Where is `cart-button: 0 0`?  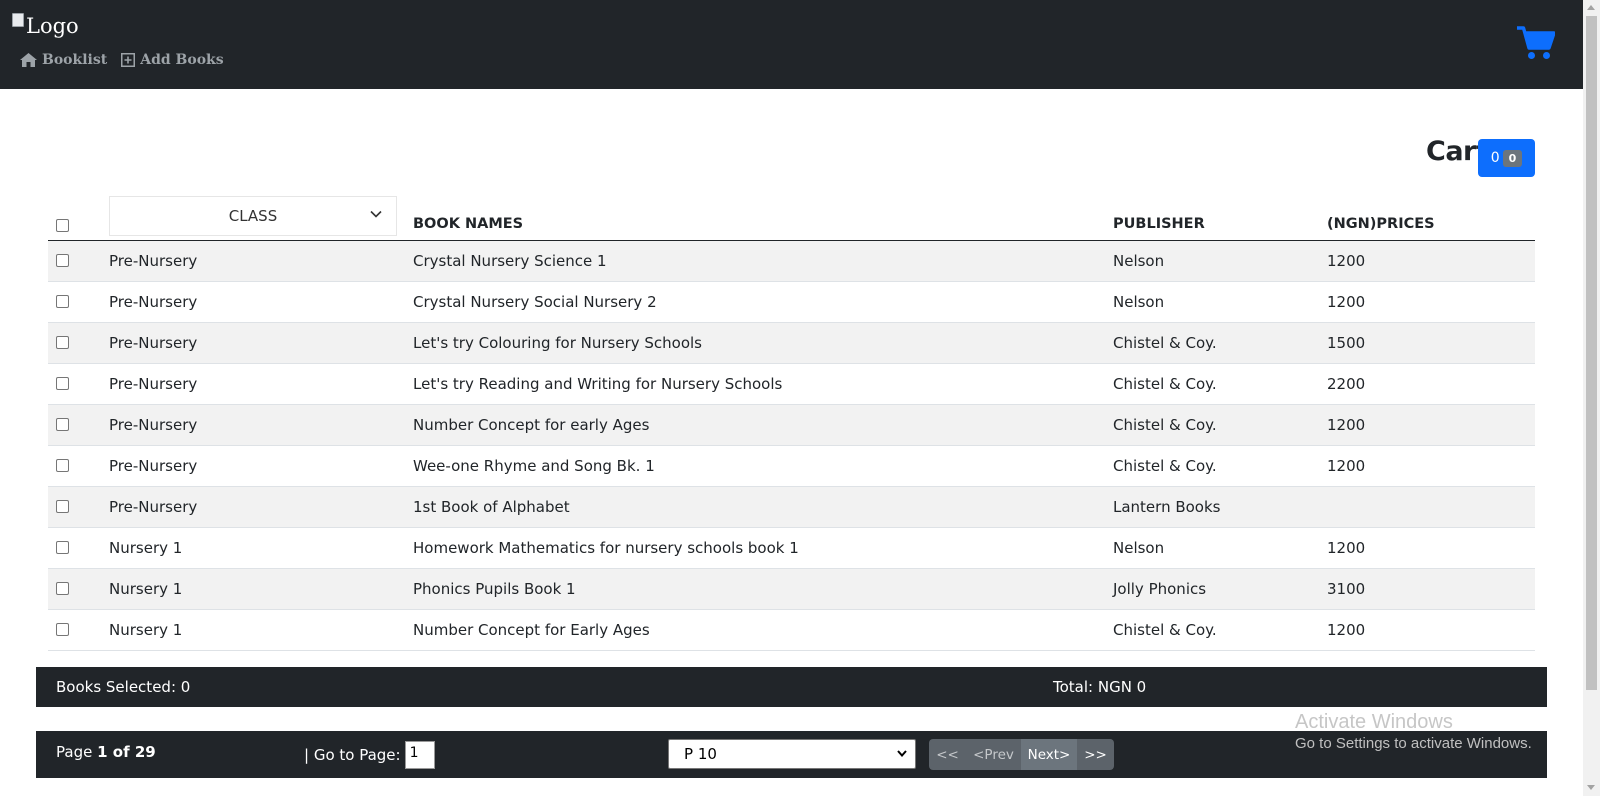
cart-button: 0 0 is located at coordinates (1506, 158).